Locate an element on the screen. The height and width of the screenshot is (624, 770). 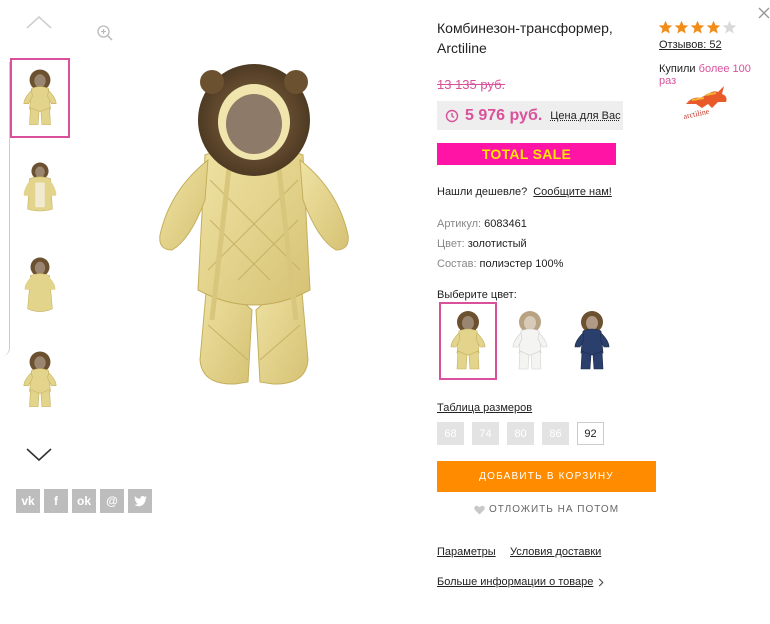
clock-icon is located at coordinates (452, 115).